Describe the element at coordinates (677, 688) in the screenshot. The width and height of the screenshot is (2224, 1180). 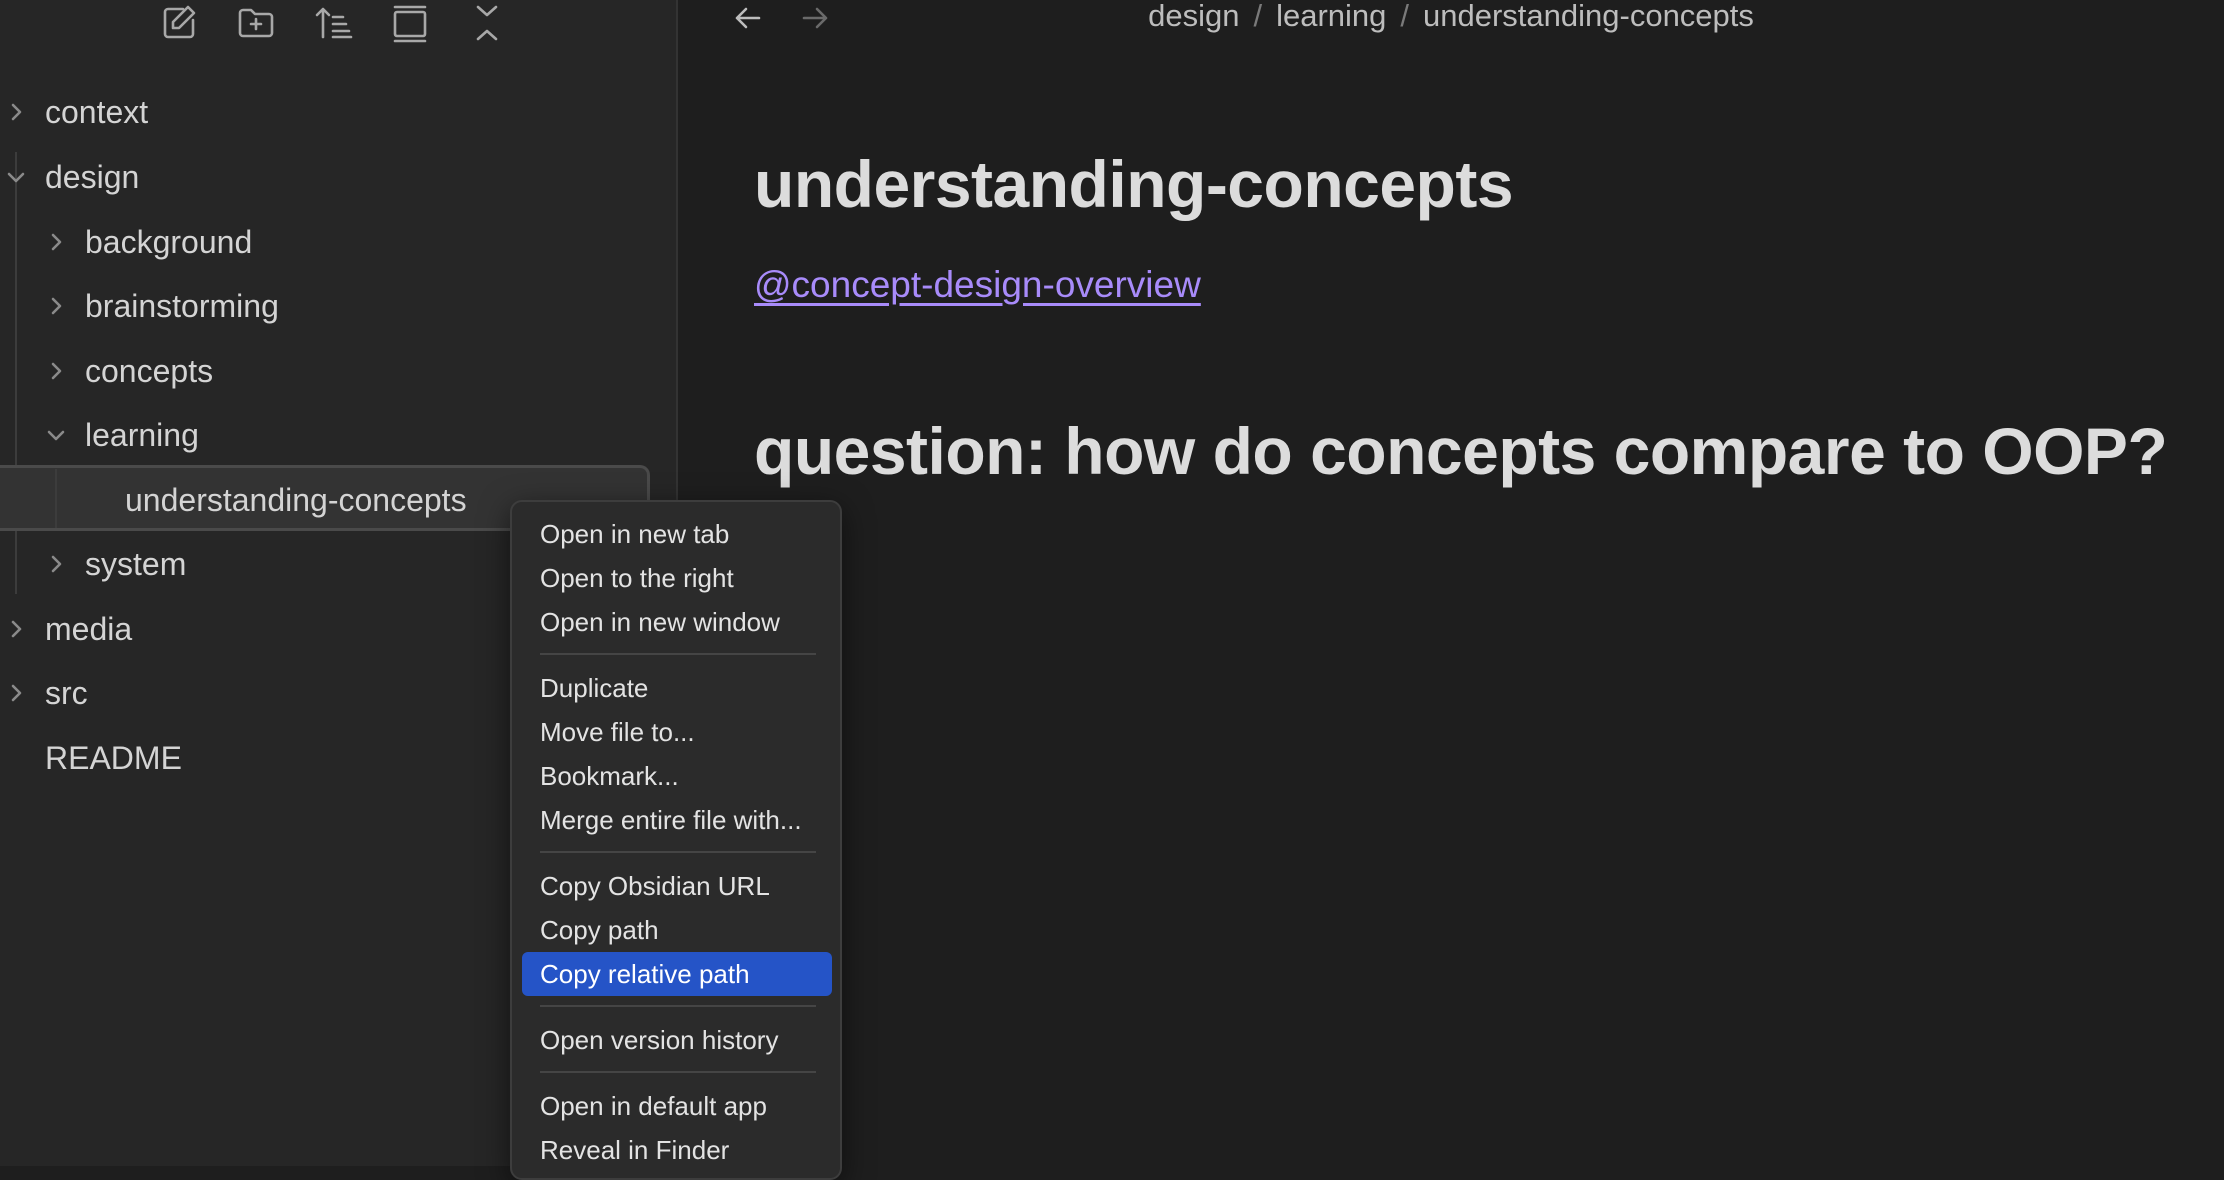
I see `menu-item-duplicate: Duplicate` at that location.